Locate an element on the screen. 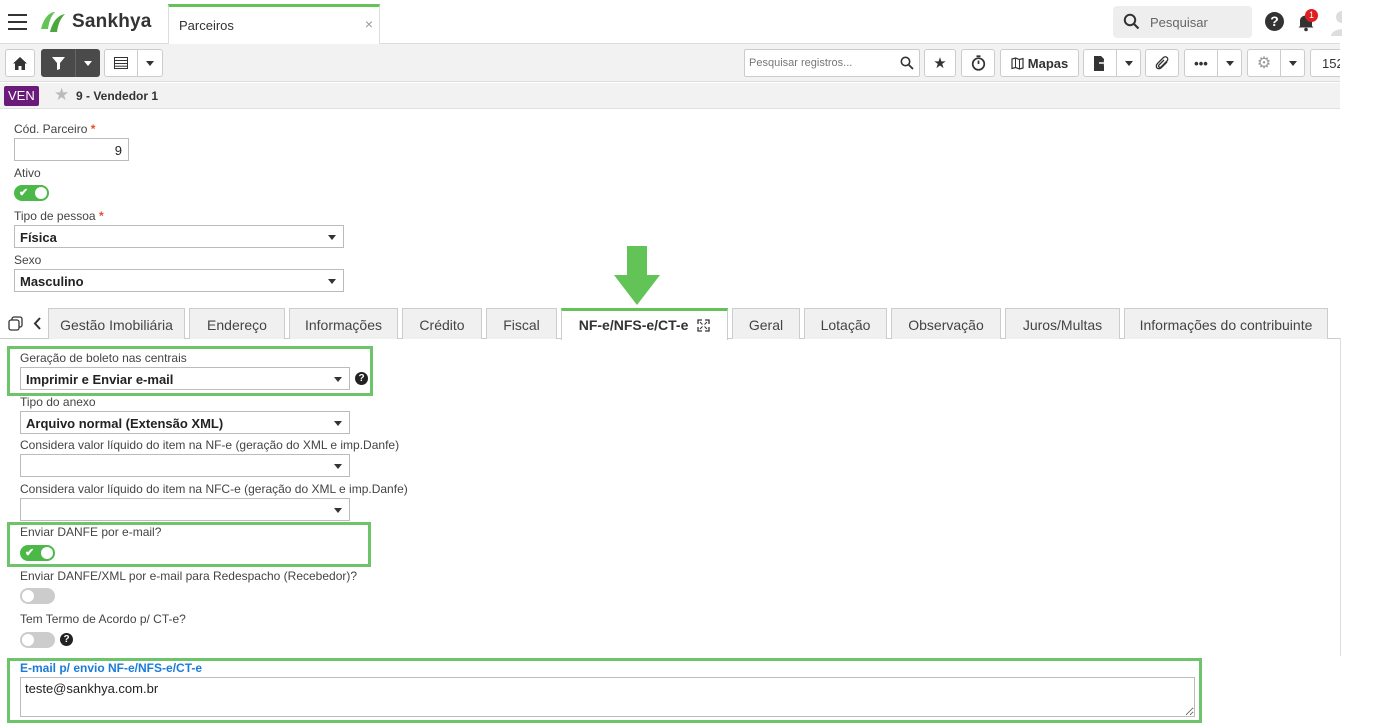 The width and height of the screenshot is (1375, 728). favorite-button: ★ is located at coordinates (940, 63).